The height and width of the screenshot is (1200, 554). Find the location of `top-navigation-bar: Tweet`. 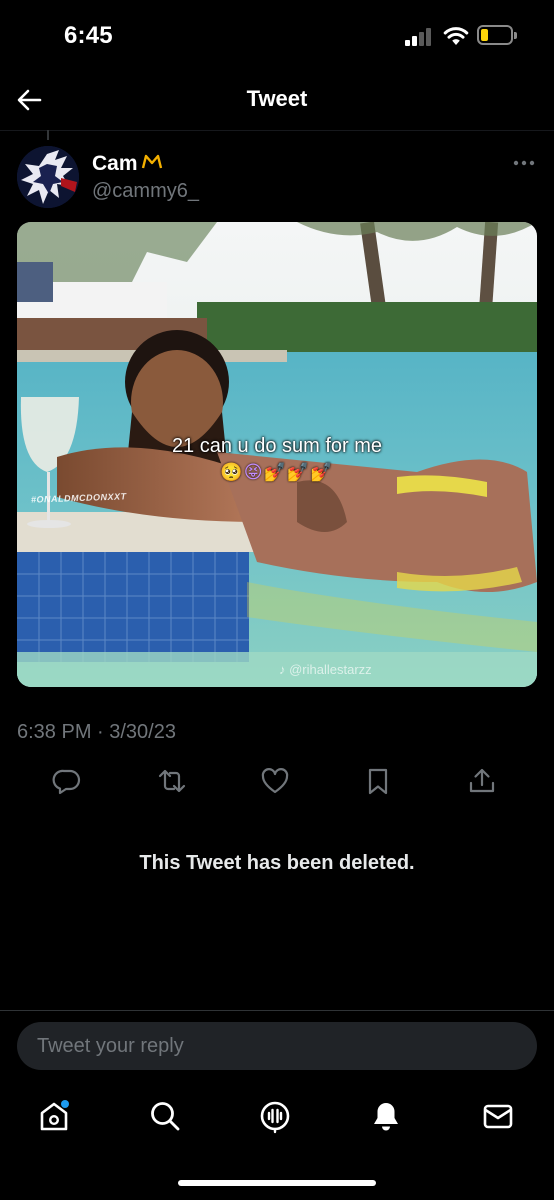

top-navigation-bar: Tweet is located at coordinates (277, 101).